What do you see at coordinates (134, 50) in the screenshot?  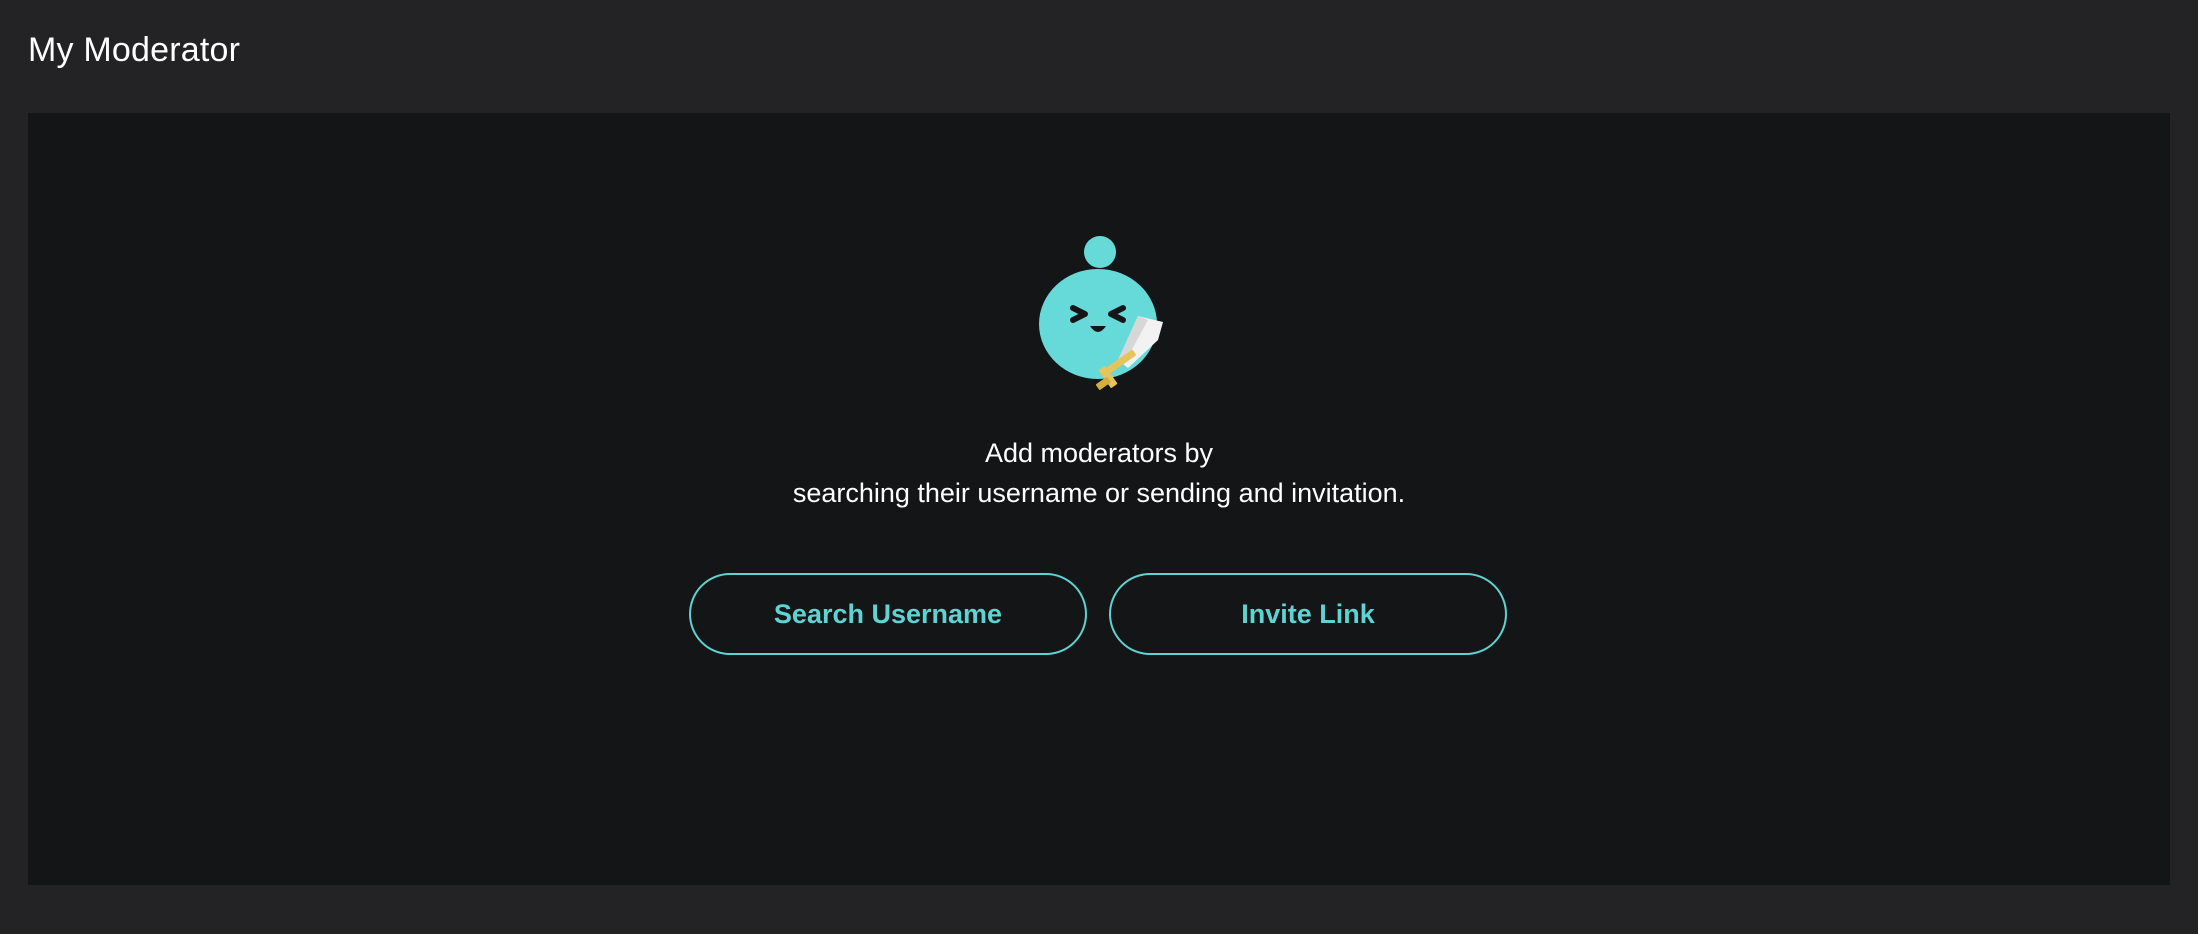 I see `page-title: My Moderator` at bounding box center [134, 50].